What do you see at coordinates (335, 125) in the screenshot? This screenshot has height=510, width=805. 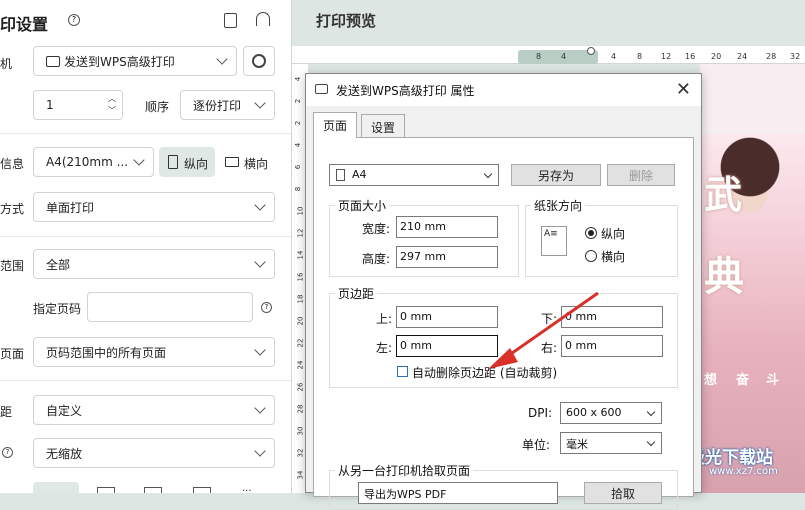 I see `tab-page: 页面` at bounding box center [335, 125].